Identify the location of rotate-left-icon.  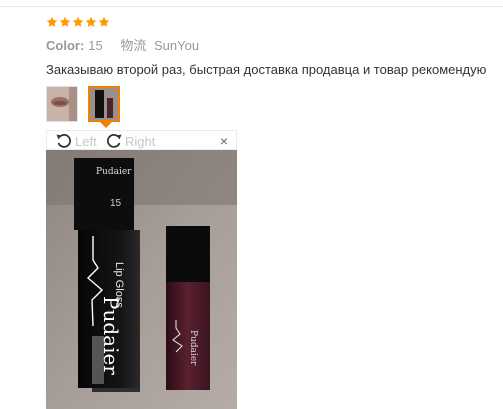
(63, 141).